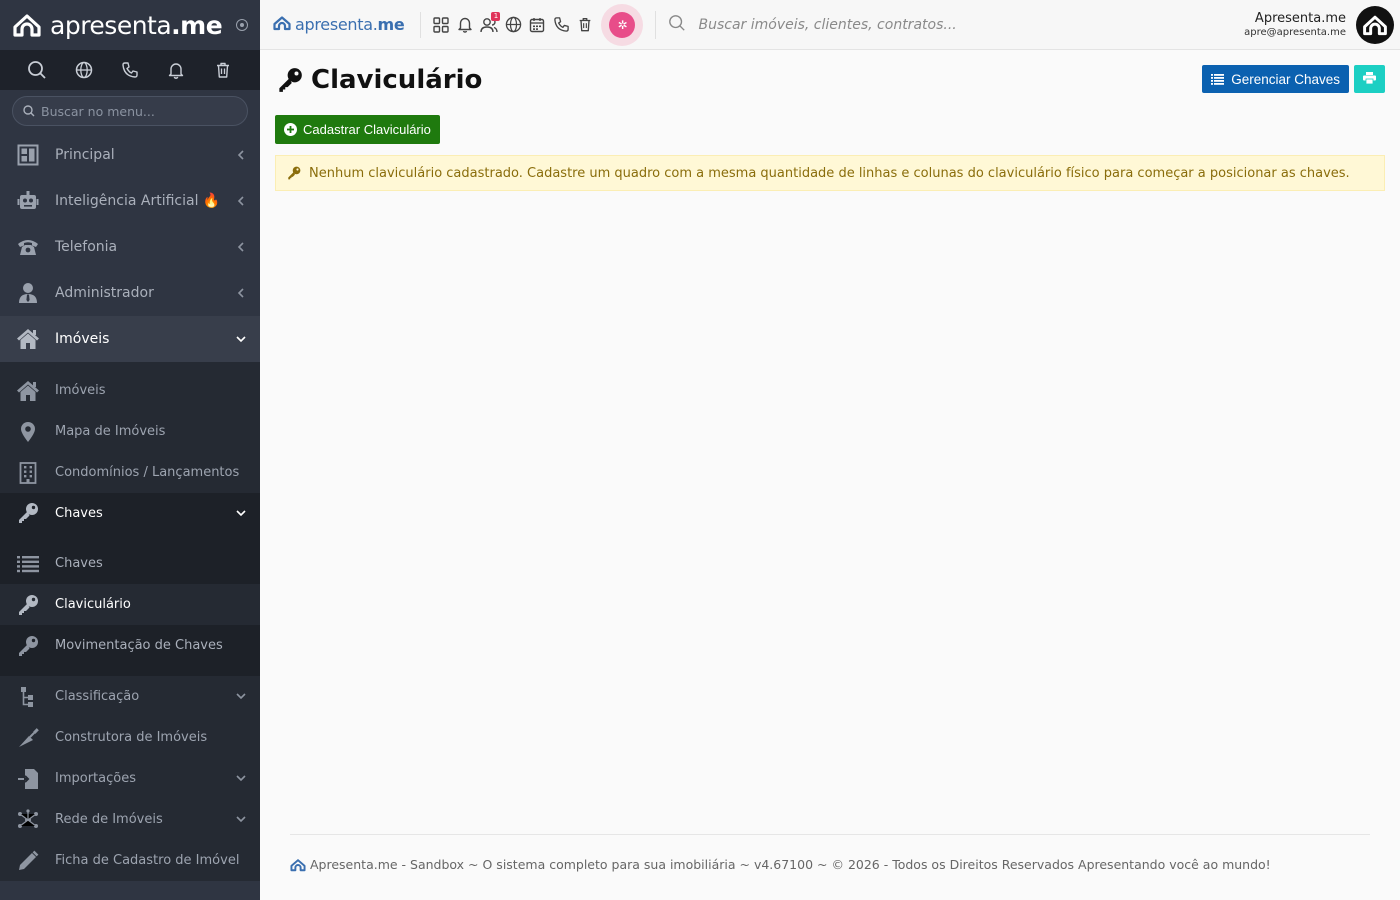 The image size is (1400, 900). Describe the element at coordinates (908, 24) in the screenshot. I see `global-search-input` at that location.